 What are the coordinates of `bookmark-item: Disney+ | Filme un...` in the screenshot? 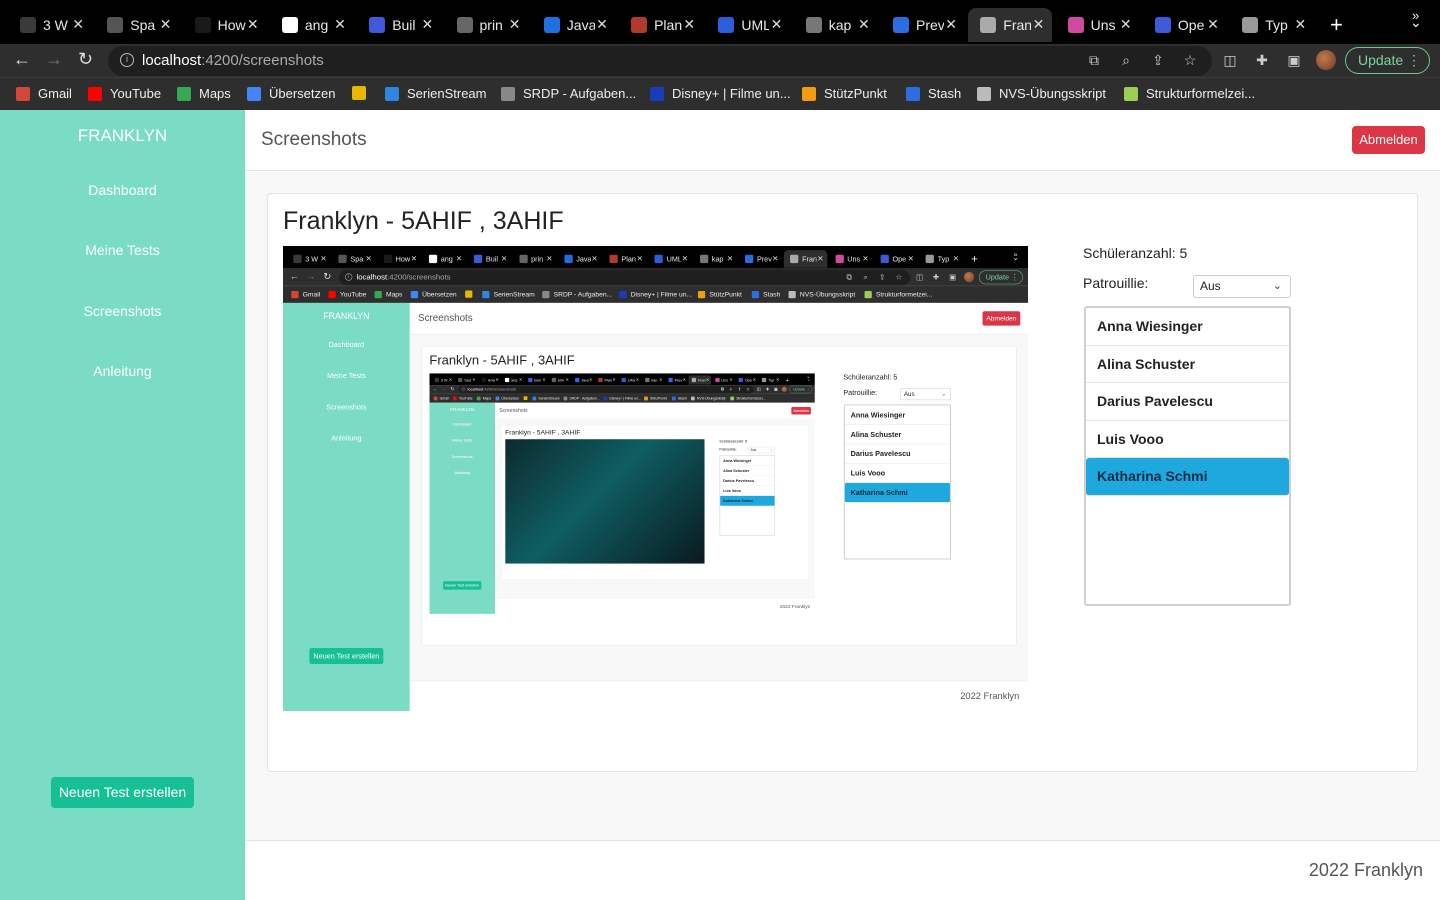 It's located at (720, 93).